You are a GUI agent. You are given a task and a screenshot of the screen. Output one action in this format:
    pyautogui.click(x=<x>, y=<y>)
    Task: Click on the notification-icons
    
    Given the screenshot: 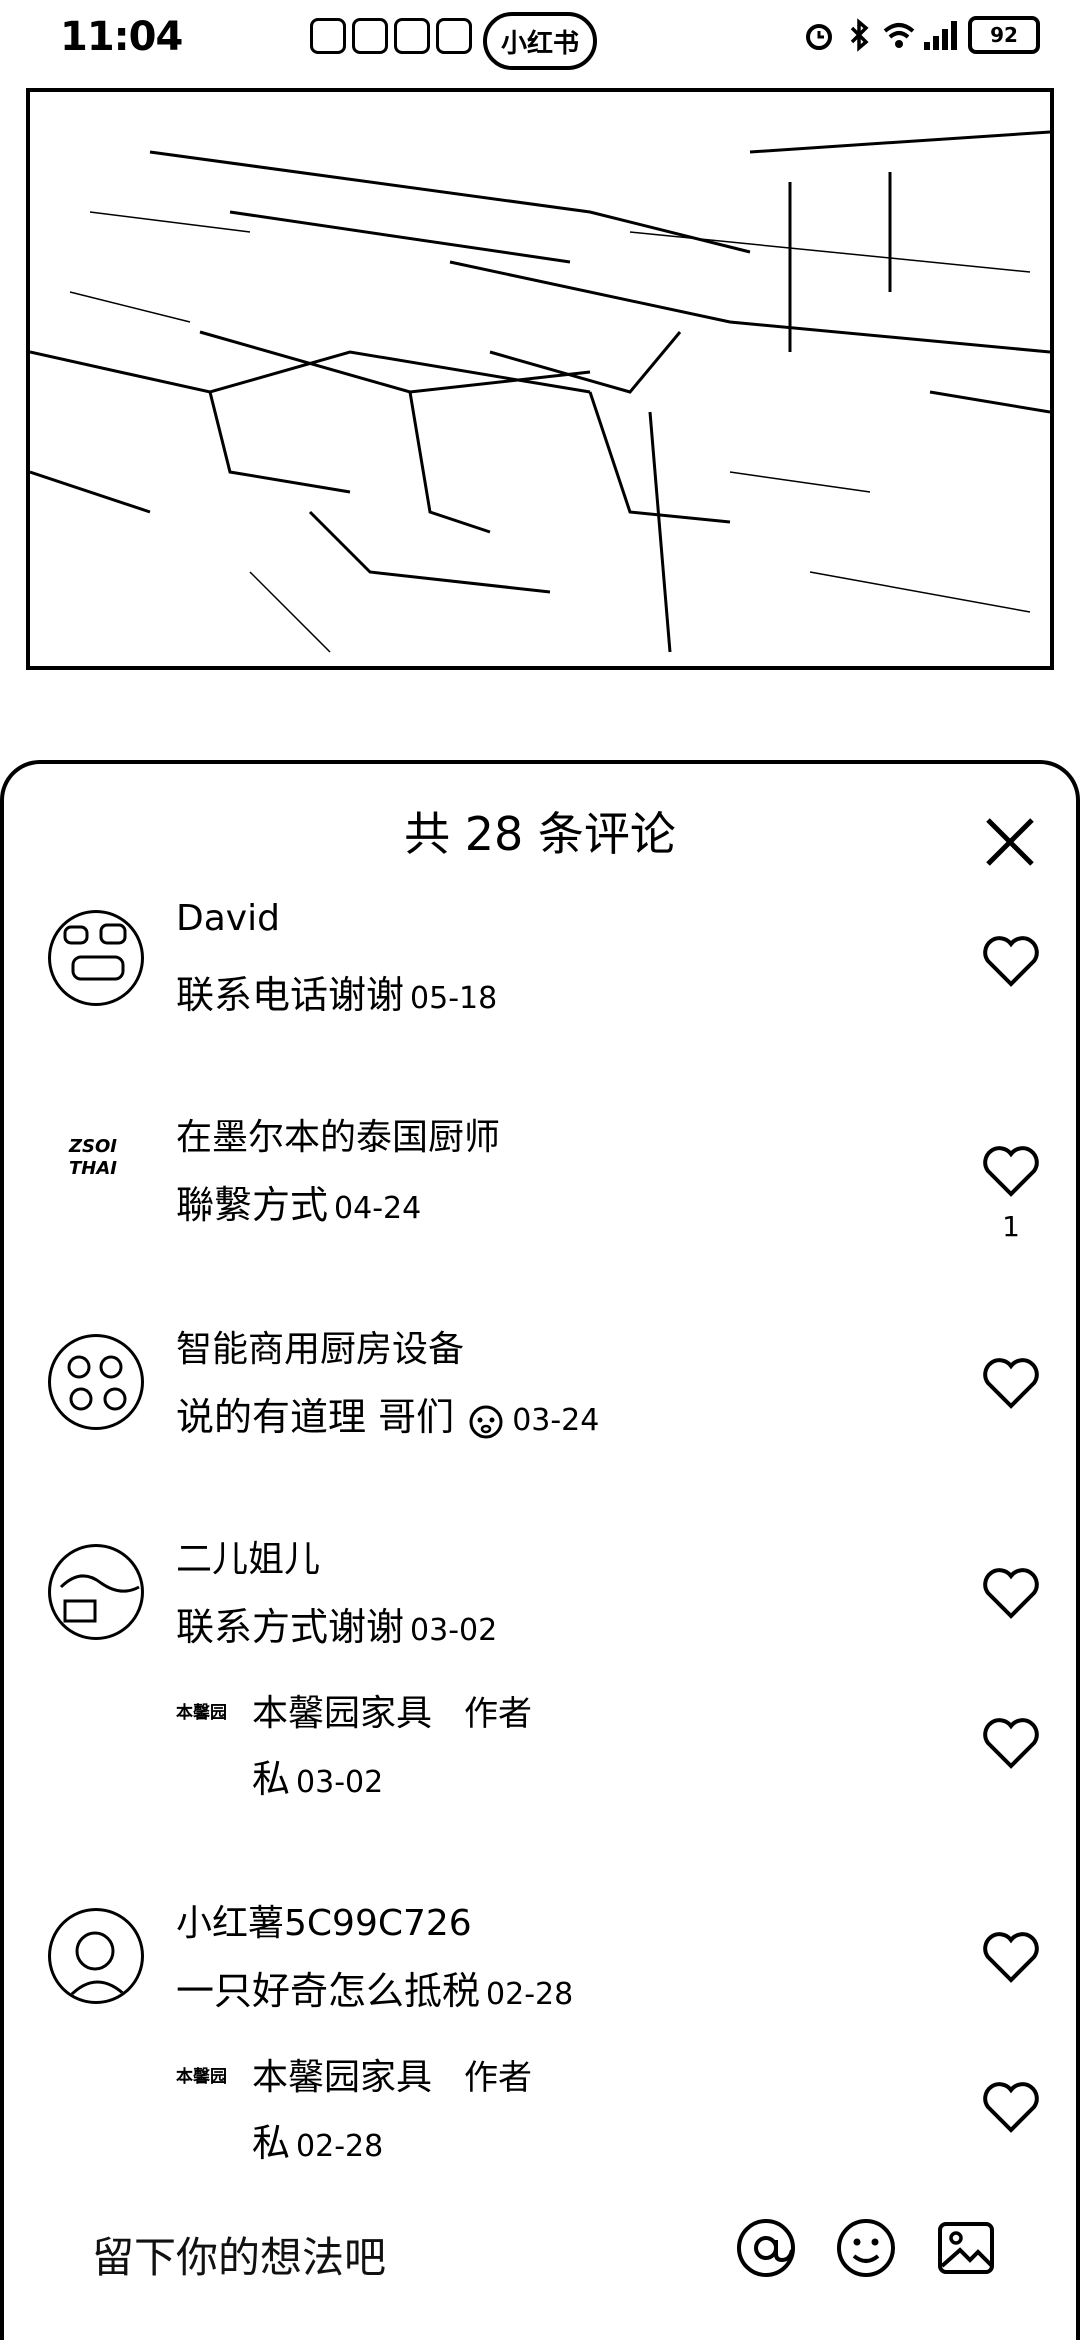 What is the action you would take?
    pyautogui.click(x=321, y=36)
    